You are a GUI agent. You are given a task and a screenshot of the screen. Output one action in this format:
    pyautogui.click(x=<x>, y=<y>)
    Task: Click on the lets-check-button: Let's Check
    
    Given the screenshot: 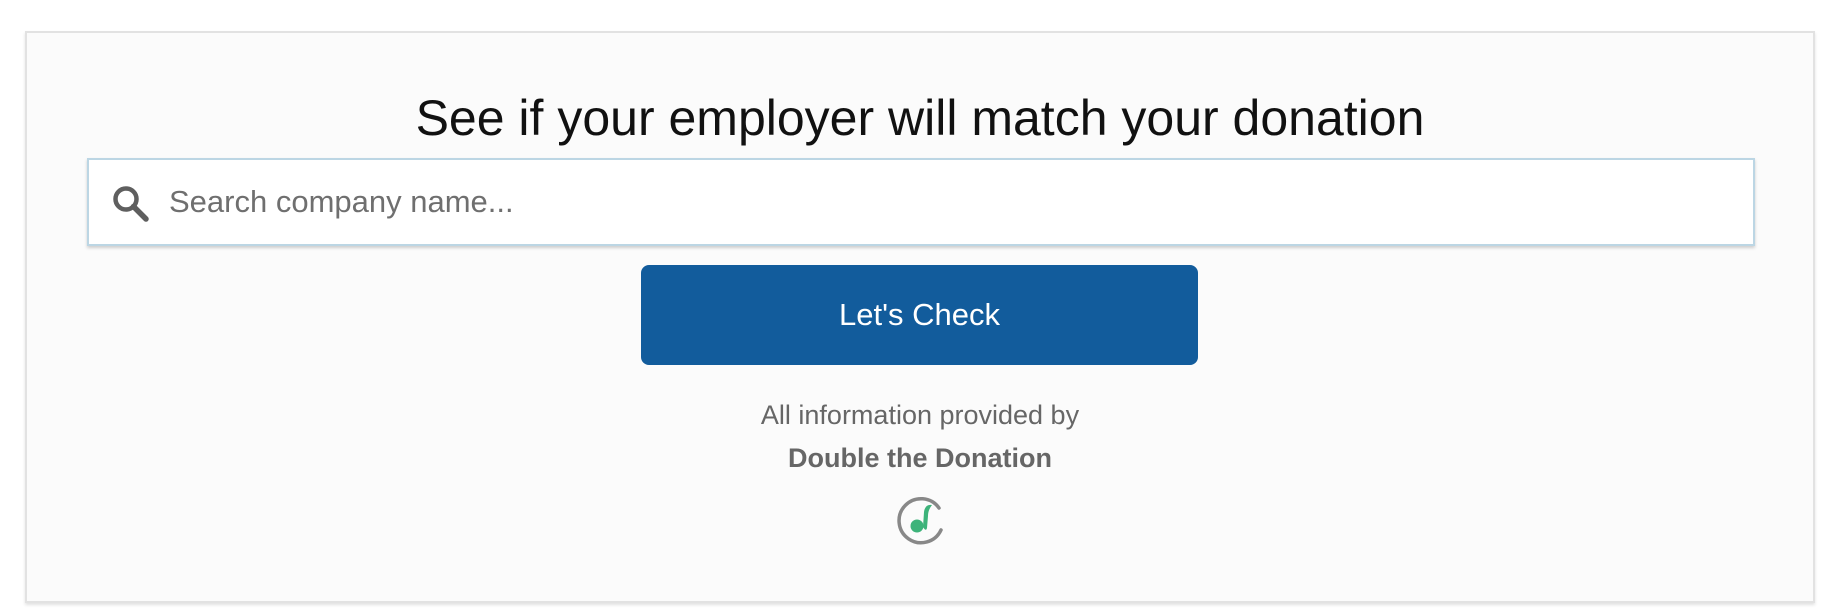 What is the action you would take?
    pyautogui.click(x=919, y=315)
    